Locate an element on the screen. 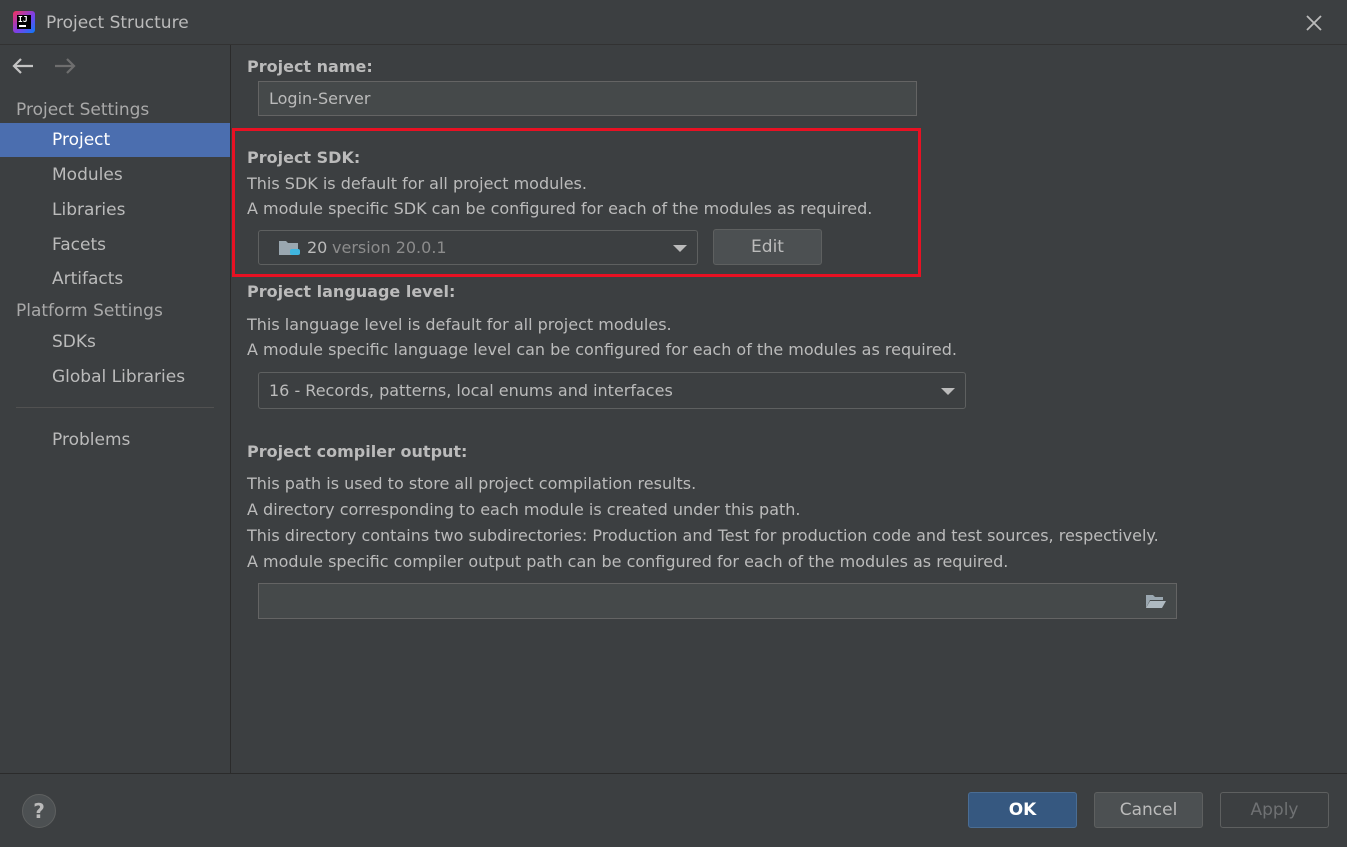 This screenshot has height=847, width=1347. folder-open-icon is located at coordinates (1156, 601).